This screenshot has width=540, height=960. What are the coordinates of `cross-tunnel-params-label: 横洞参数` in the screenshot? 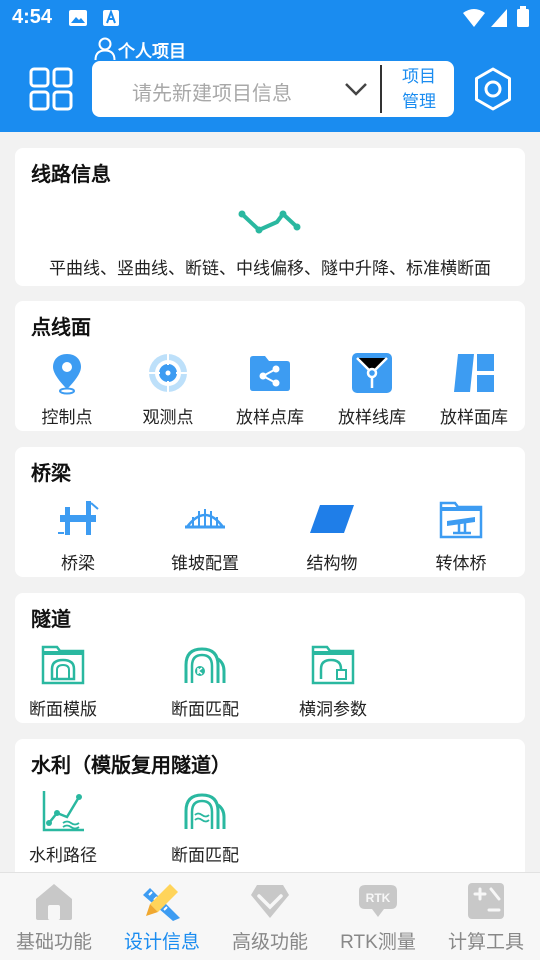 It's located at (333, 709).